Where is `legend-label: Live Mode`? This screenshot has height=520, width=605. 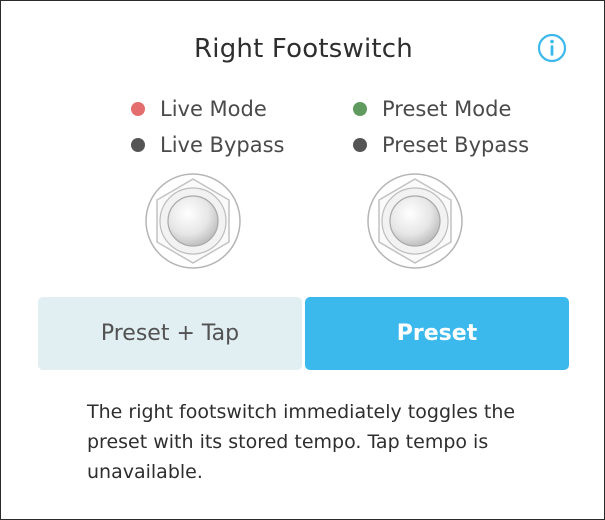 legend-label: Live Mode is located at coordinates (213, 109).